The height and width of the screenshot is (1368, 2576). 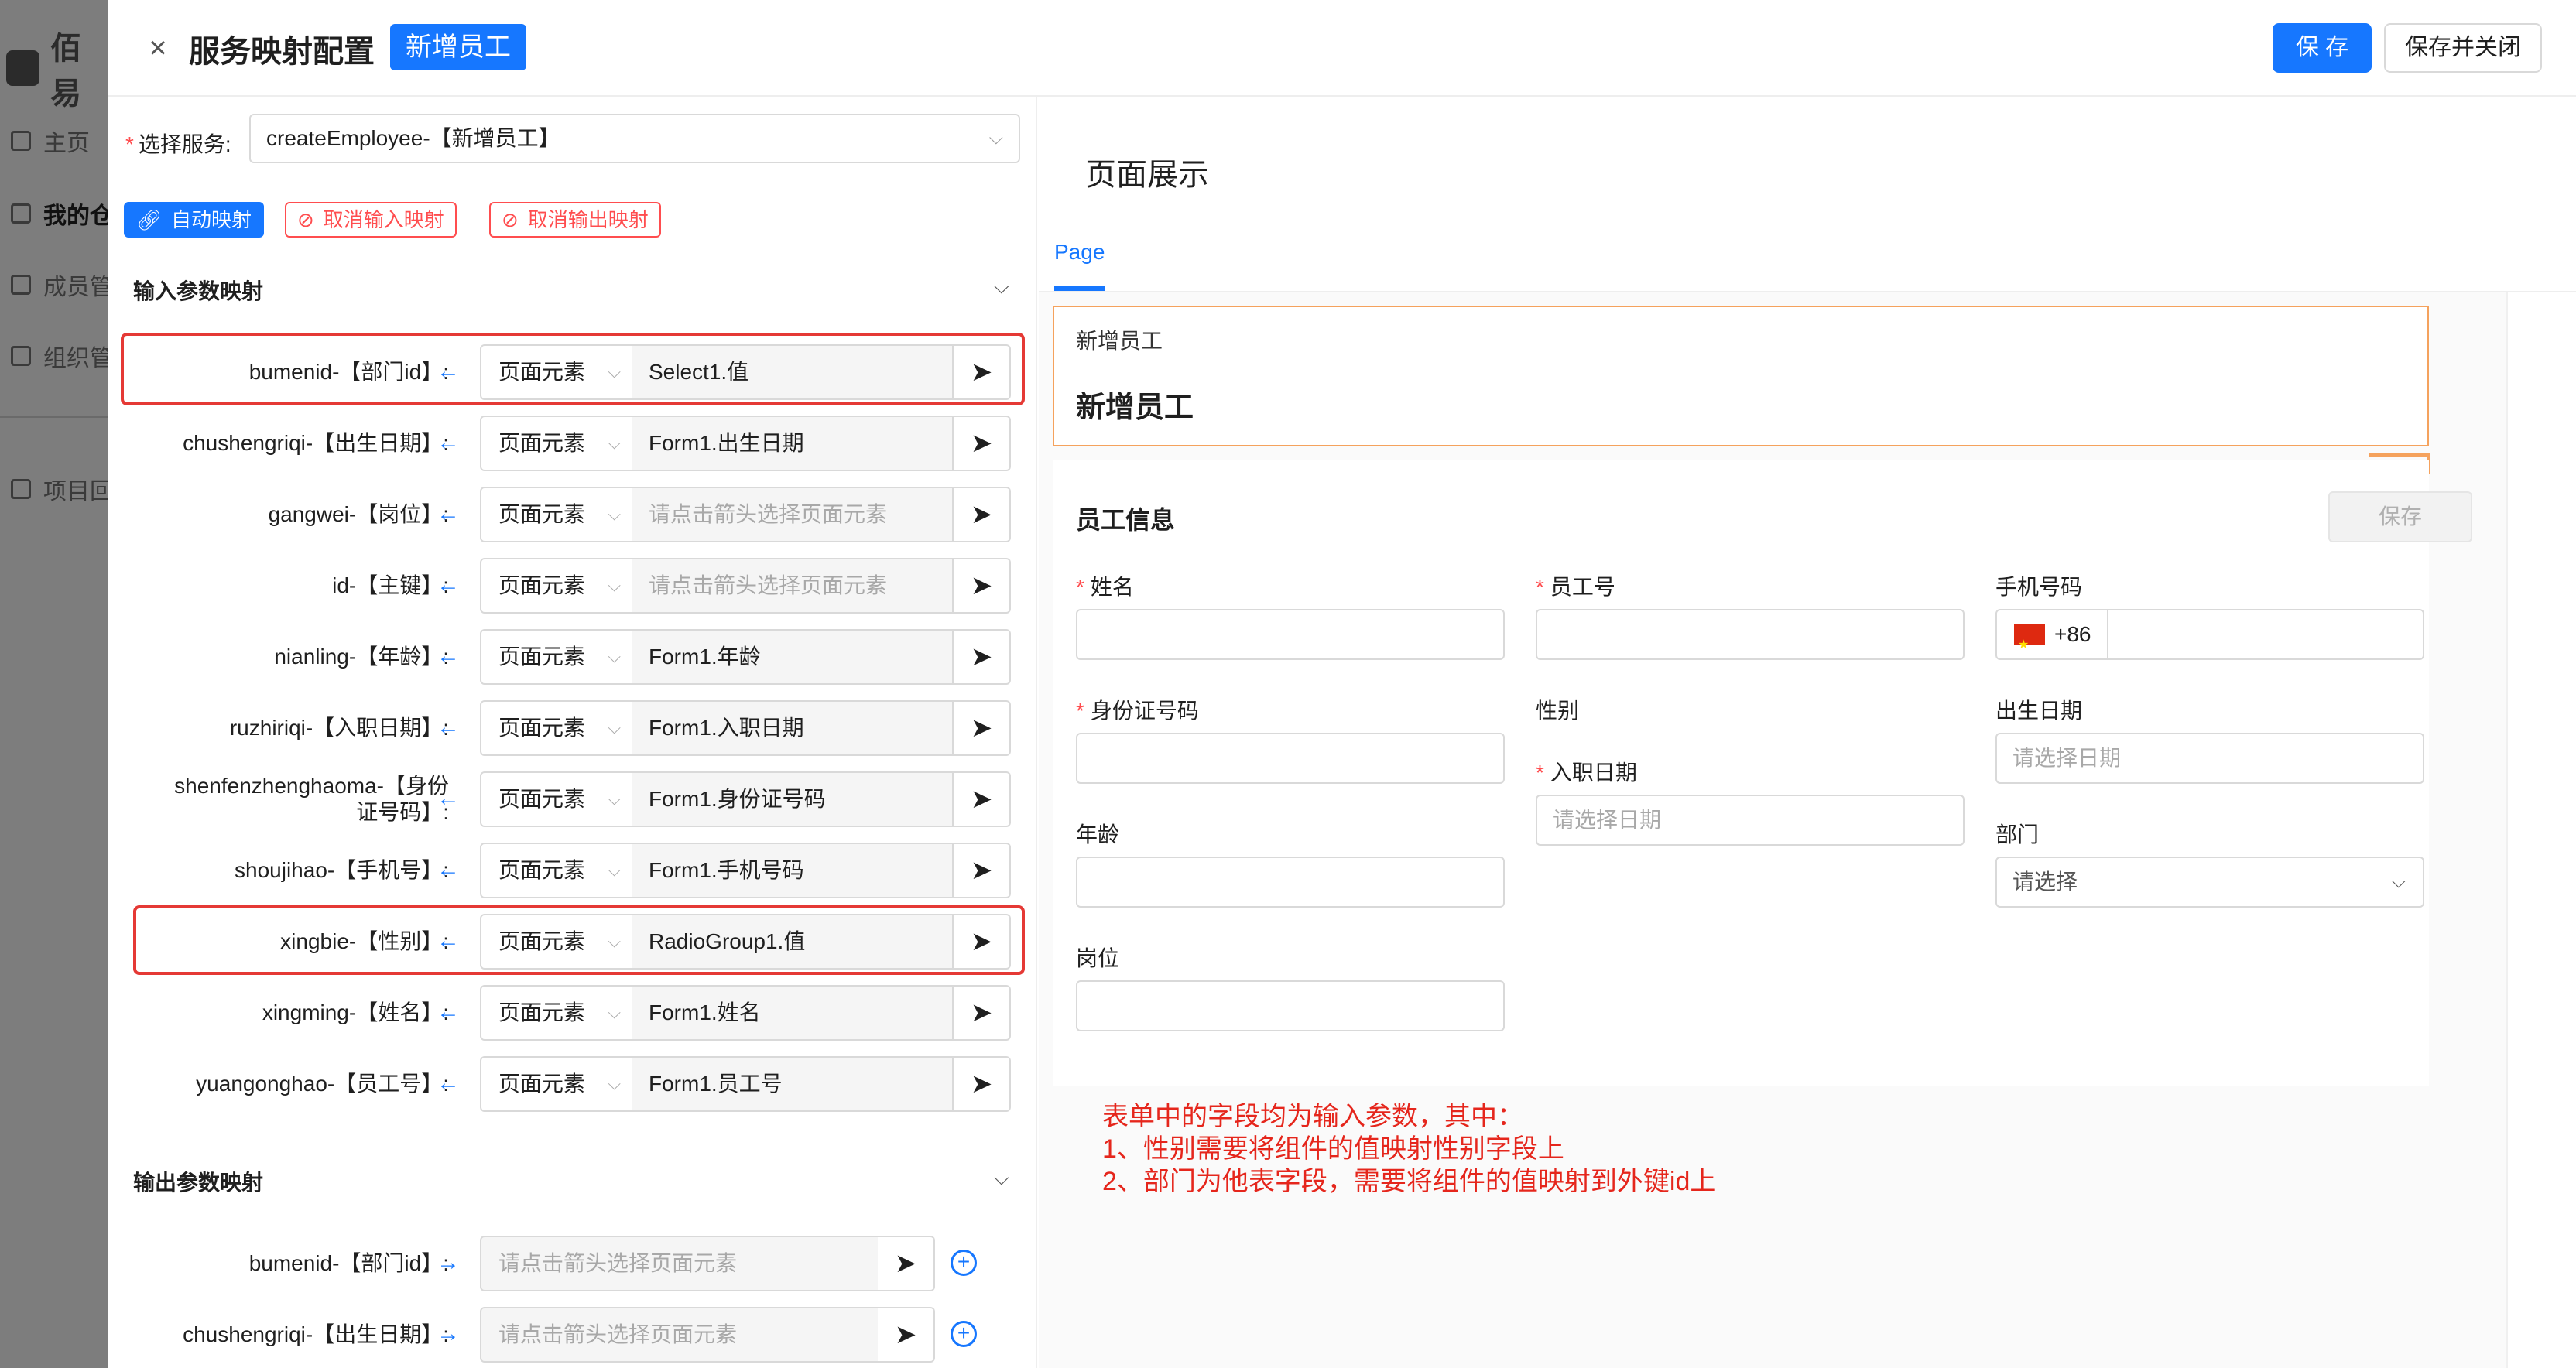 I want to click on mapped-element-field: Form1.身份证号码, so click(x=793, y=799).